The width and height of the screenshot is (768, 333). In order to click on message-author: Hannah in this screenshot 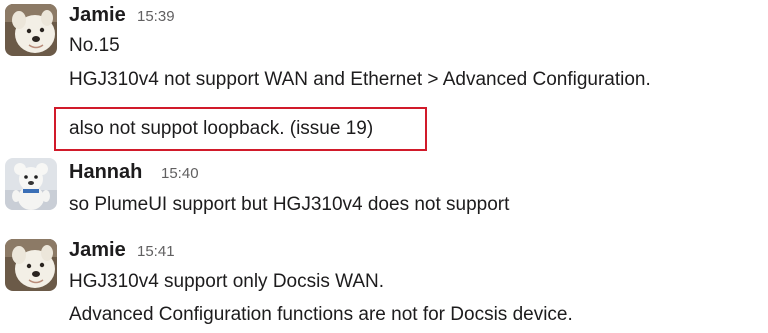, I will do `click(105, 172)`.